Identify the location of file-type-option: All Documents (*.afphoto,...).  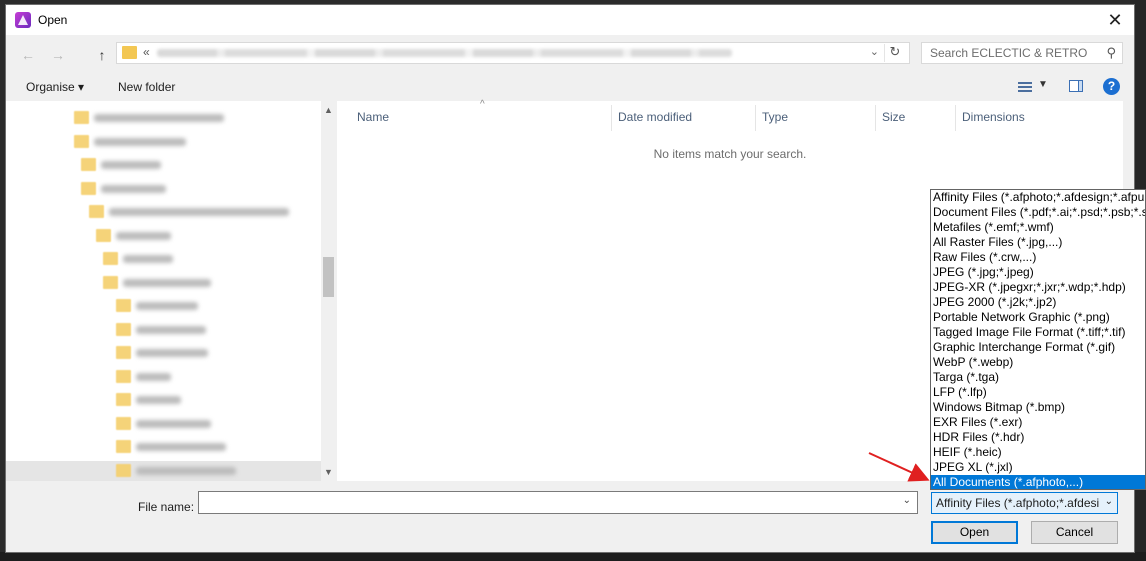
(1038, 482).